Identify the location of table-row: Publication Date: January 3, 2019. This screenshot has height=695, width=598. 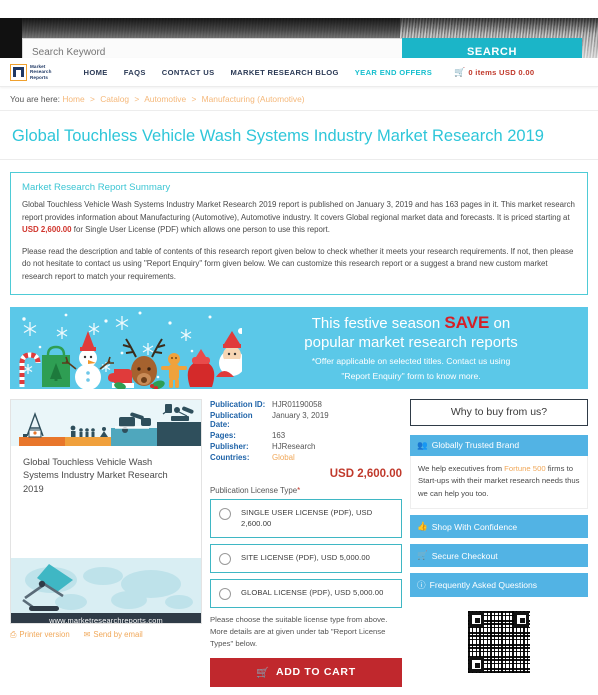
(306, 420).